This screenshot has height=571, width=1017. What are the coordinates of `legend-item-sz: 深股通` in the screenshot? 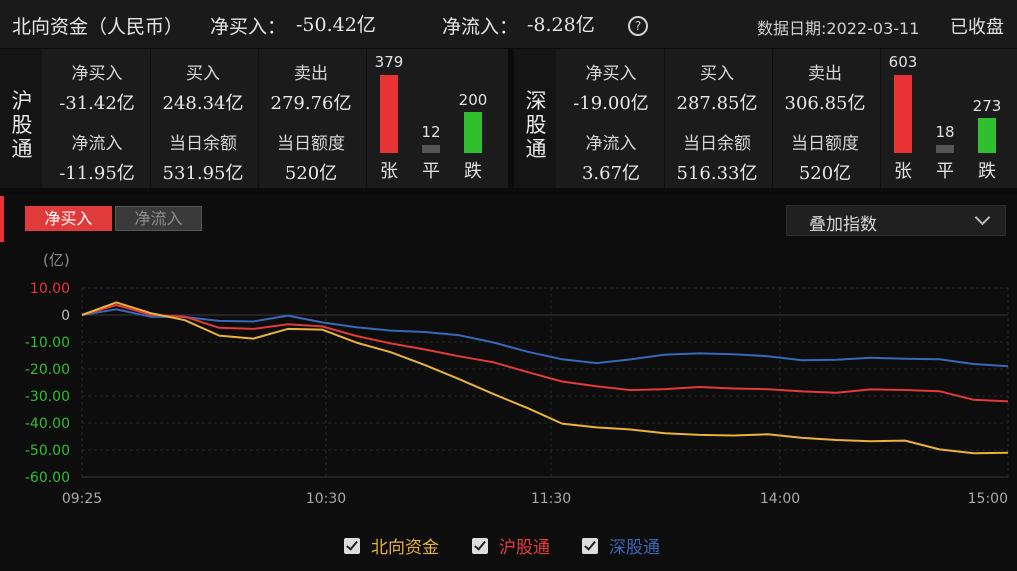 It's located at (621, 545).